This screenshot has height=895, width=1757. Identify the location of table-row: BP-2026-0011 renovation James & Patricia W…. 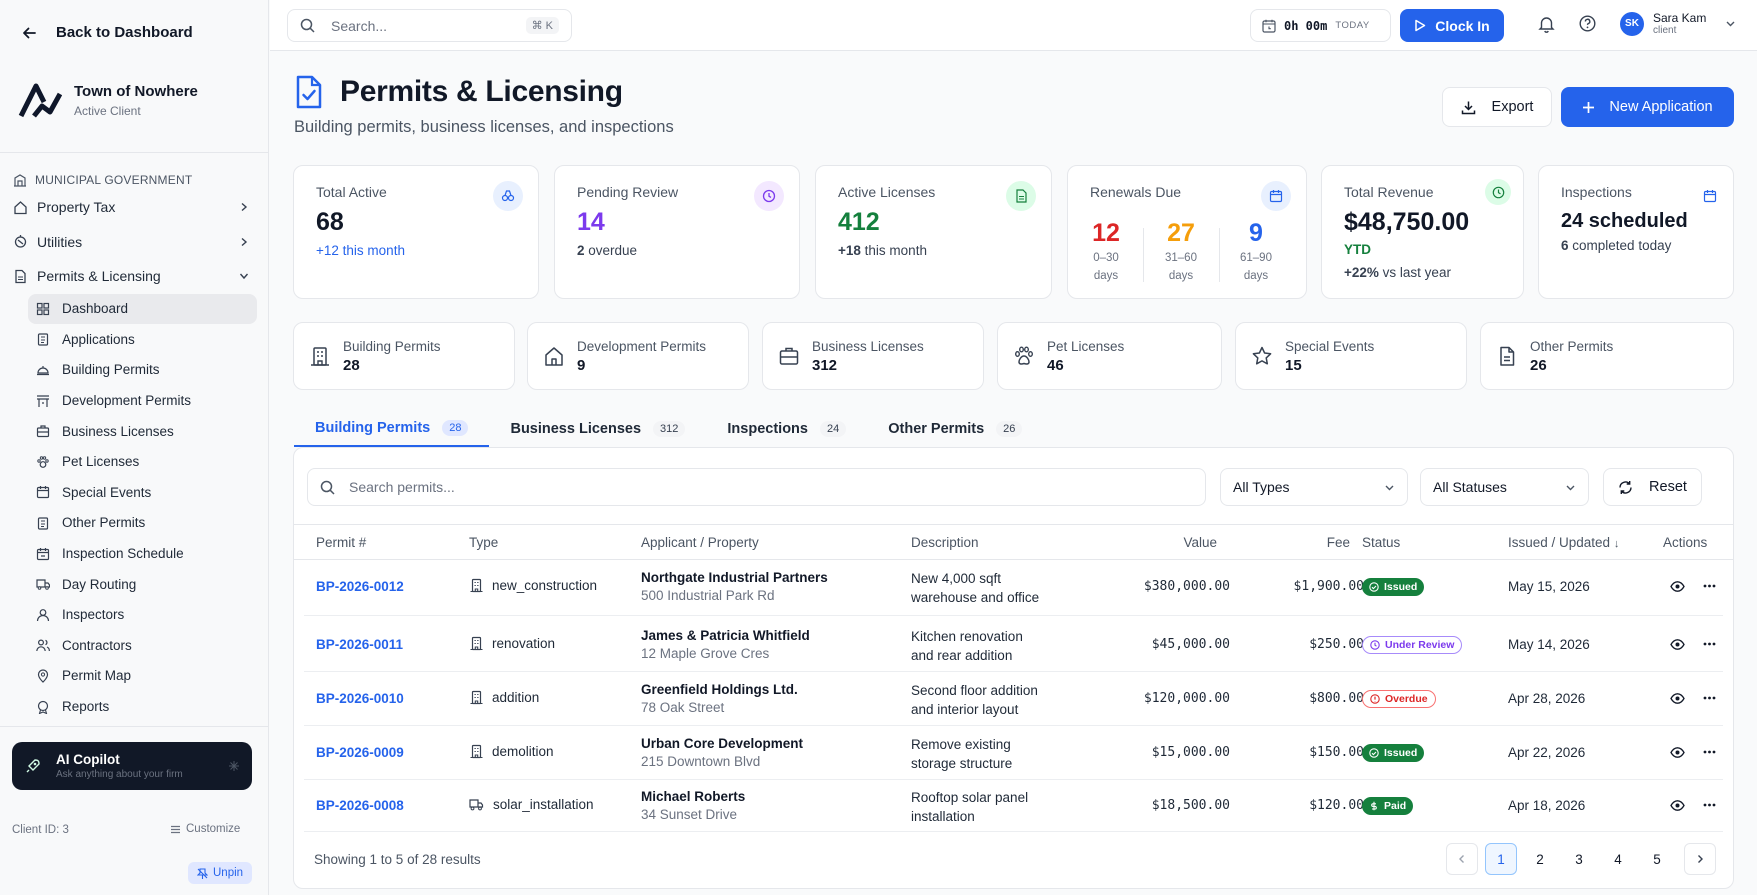
(1013, 645).